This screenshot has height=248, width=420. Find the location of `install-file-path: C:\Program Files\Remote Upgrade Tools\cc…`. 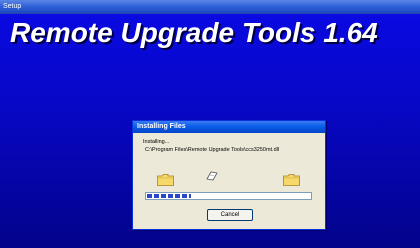

install-file-path: C:\Program Files\Remote Upgrade Tools\cc… is located at coordinates (212, 150).